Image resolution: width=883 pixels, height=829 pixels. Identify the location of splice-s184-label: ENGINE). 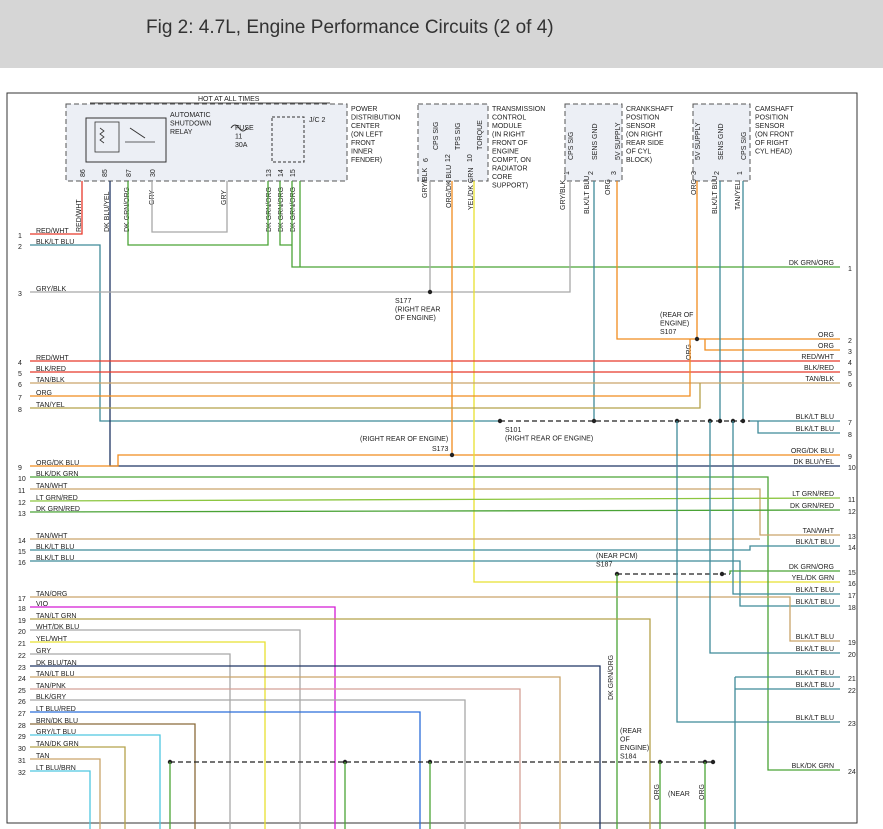
(634, 748).